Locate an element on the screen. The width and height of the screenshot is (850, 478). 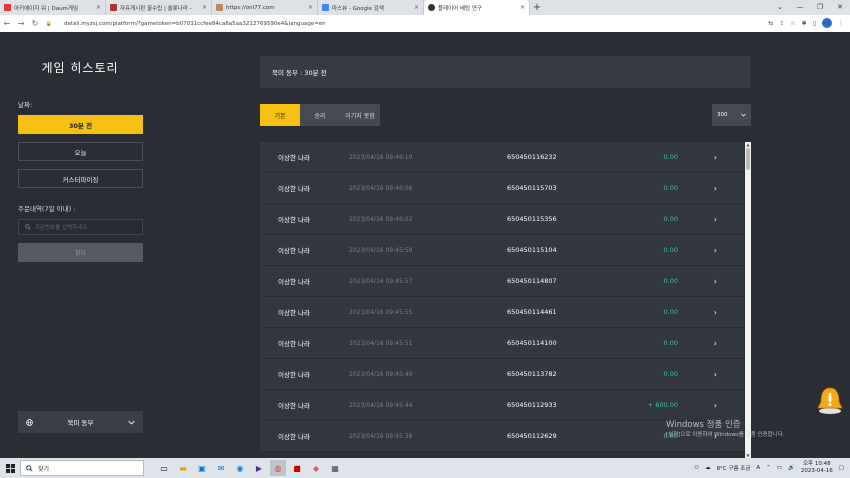
globe-icon is located at coordinates (29, 422).